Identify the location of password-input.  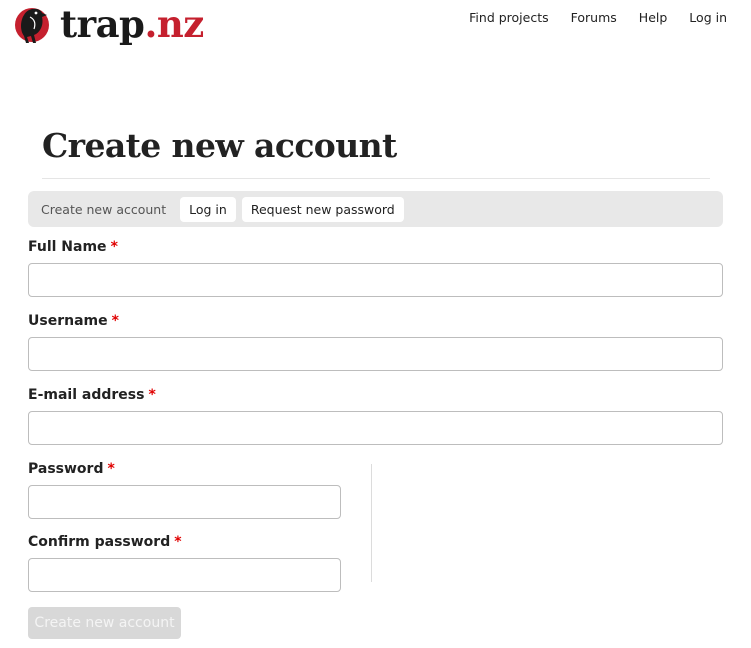
(184, 502).